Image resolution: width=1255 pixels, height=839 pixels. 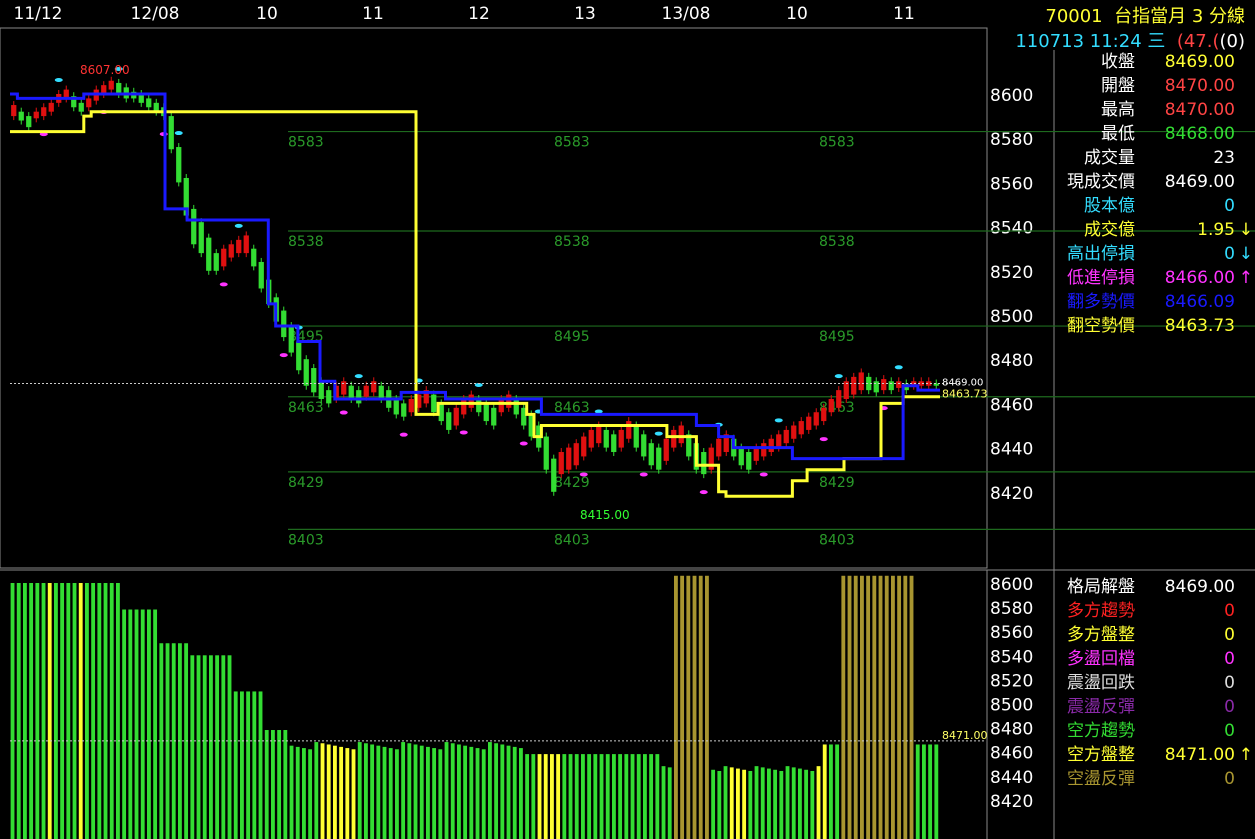 I want to click on panel-label: 多方趨勢, so click(x=1101, y=611).